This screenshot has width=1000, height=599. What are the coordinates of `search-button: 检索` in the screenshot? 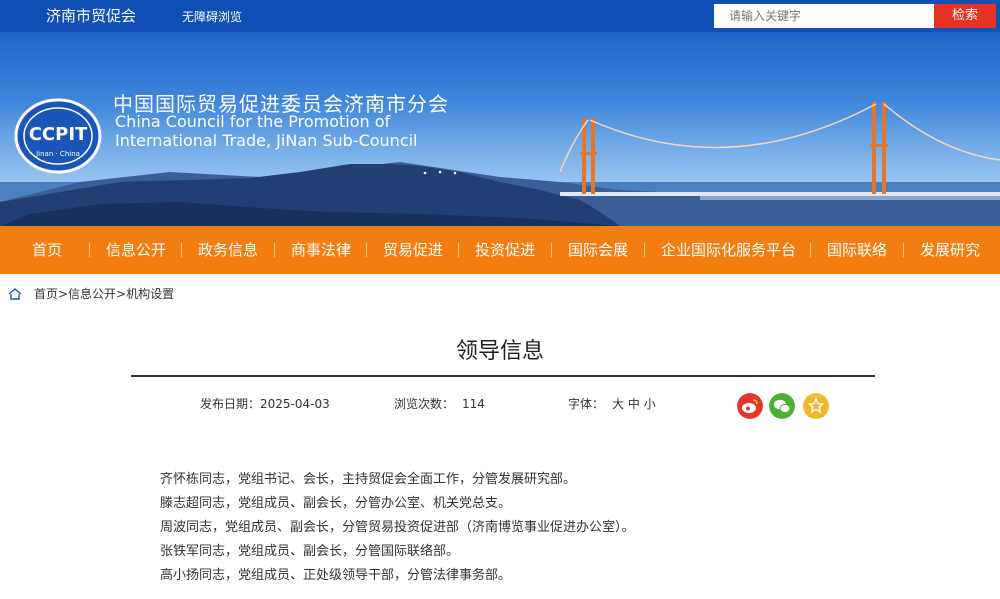 It's located at (965, 16).